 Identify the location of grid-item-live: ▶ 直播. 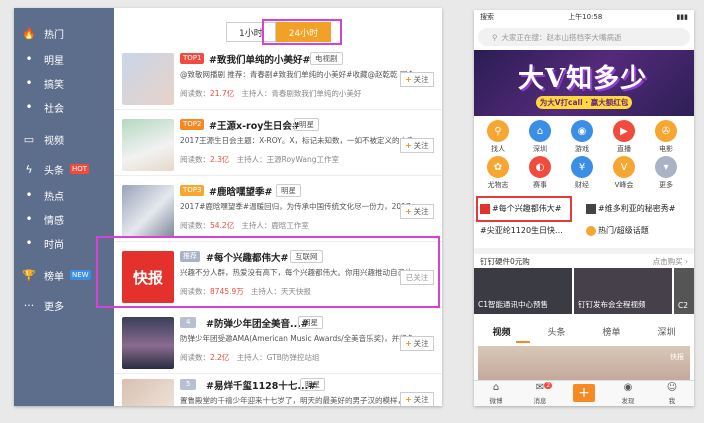
(624, 140).